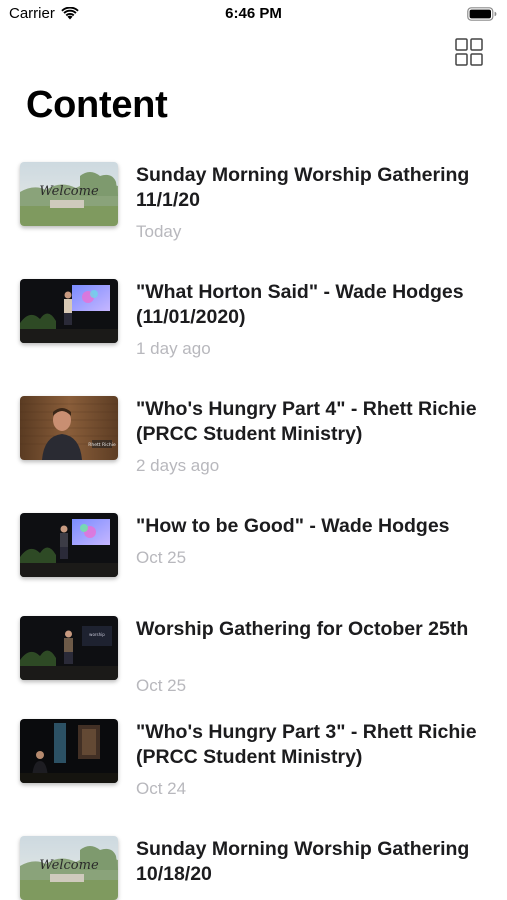 The width and height of the screenshot is (507, 900). What do you see at coordinates (293, 526) in the screenshot?
I see `item-title: "How to be Good" - Wade Hodges` at bounding box center [293, 526].